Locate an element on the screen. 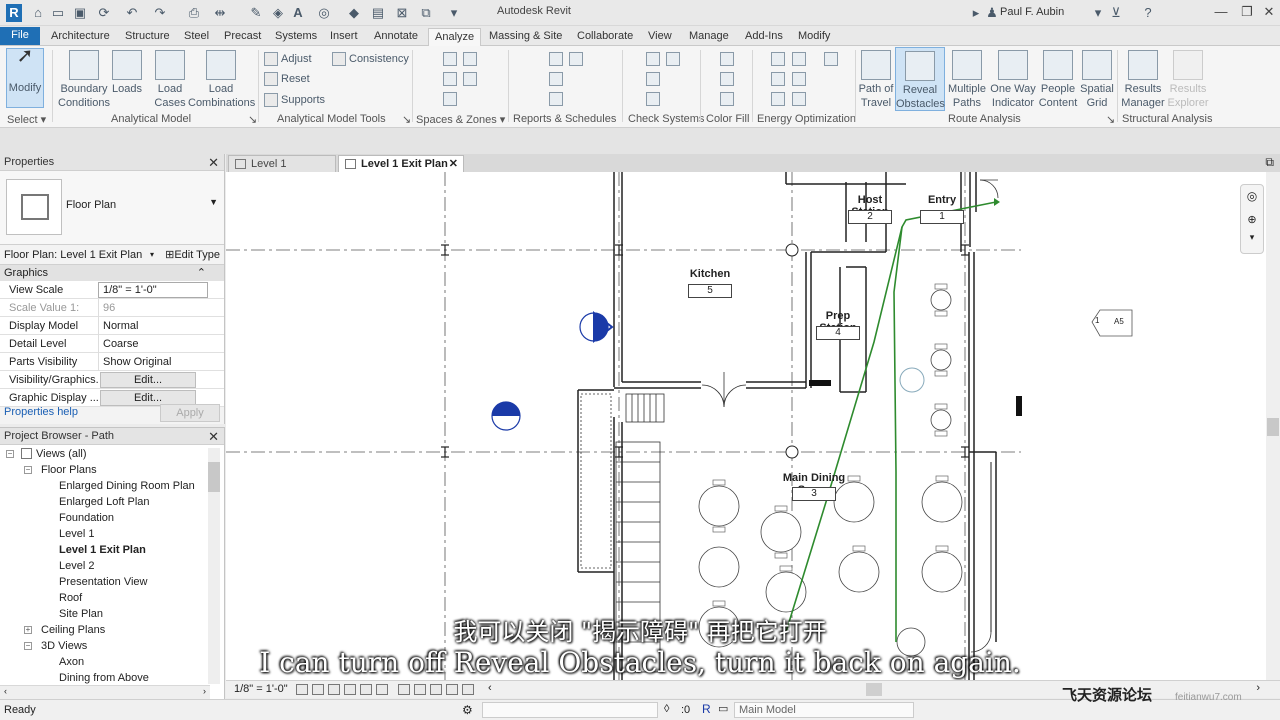 This screenshot has height=720, width=1280. tab-annotate: Annotate is located at coordinates (396, 37).